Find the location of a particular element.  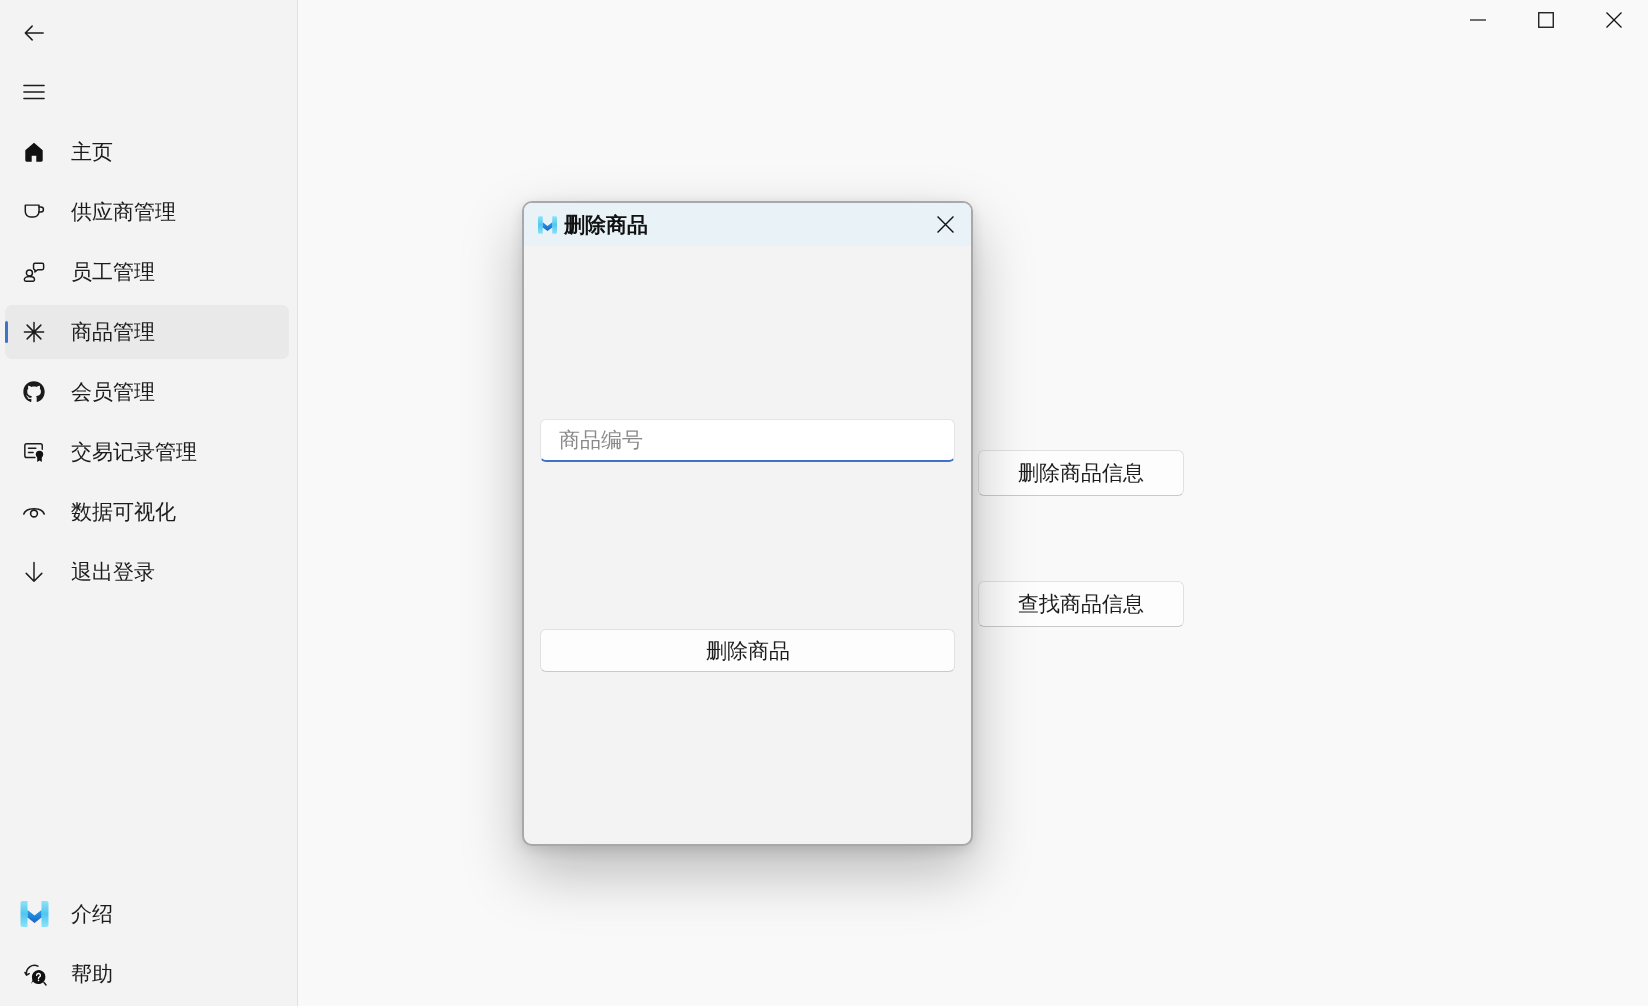

nav-item: 会员管理 is located at coordinates (147, 392).